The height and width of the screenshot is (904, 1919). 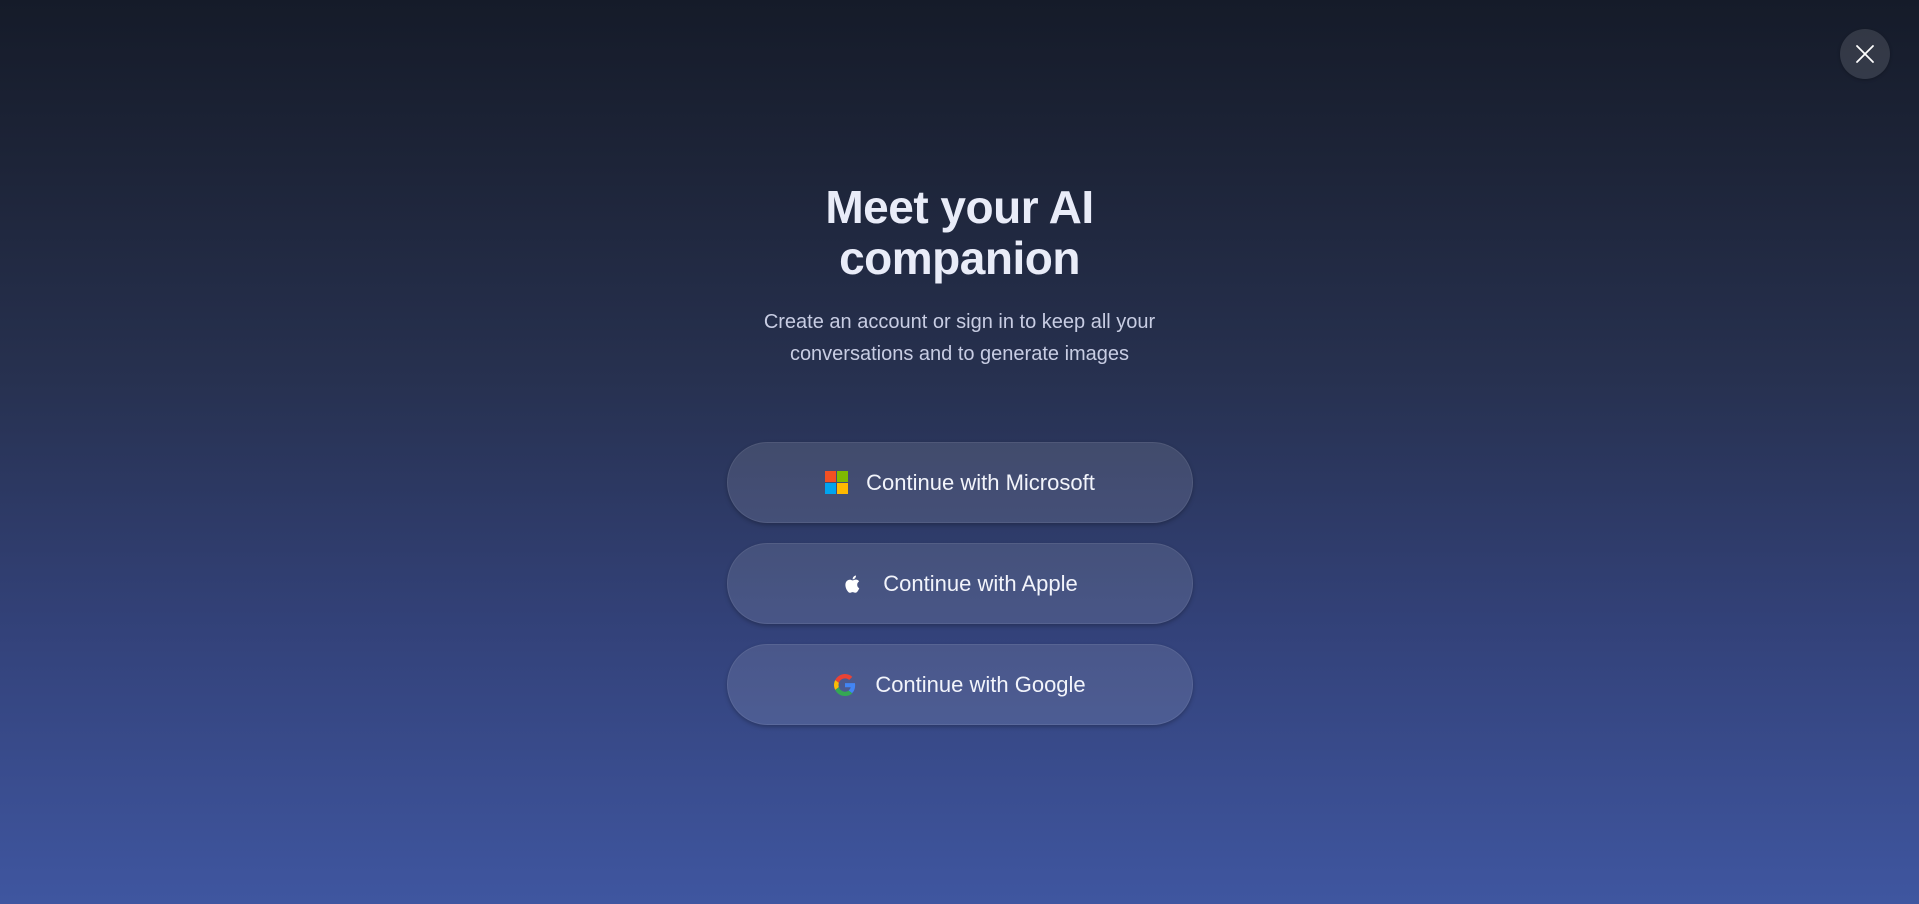 I want to click on microsoft-icon, so click(x=836, y=483).